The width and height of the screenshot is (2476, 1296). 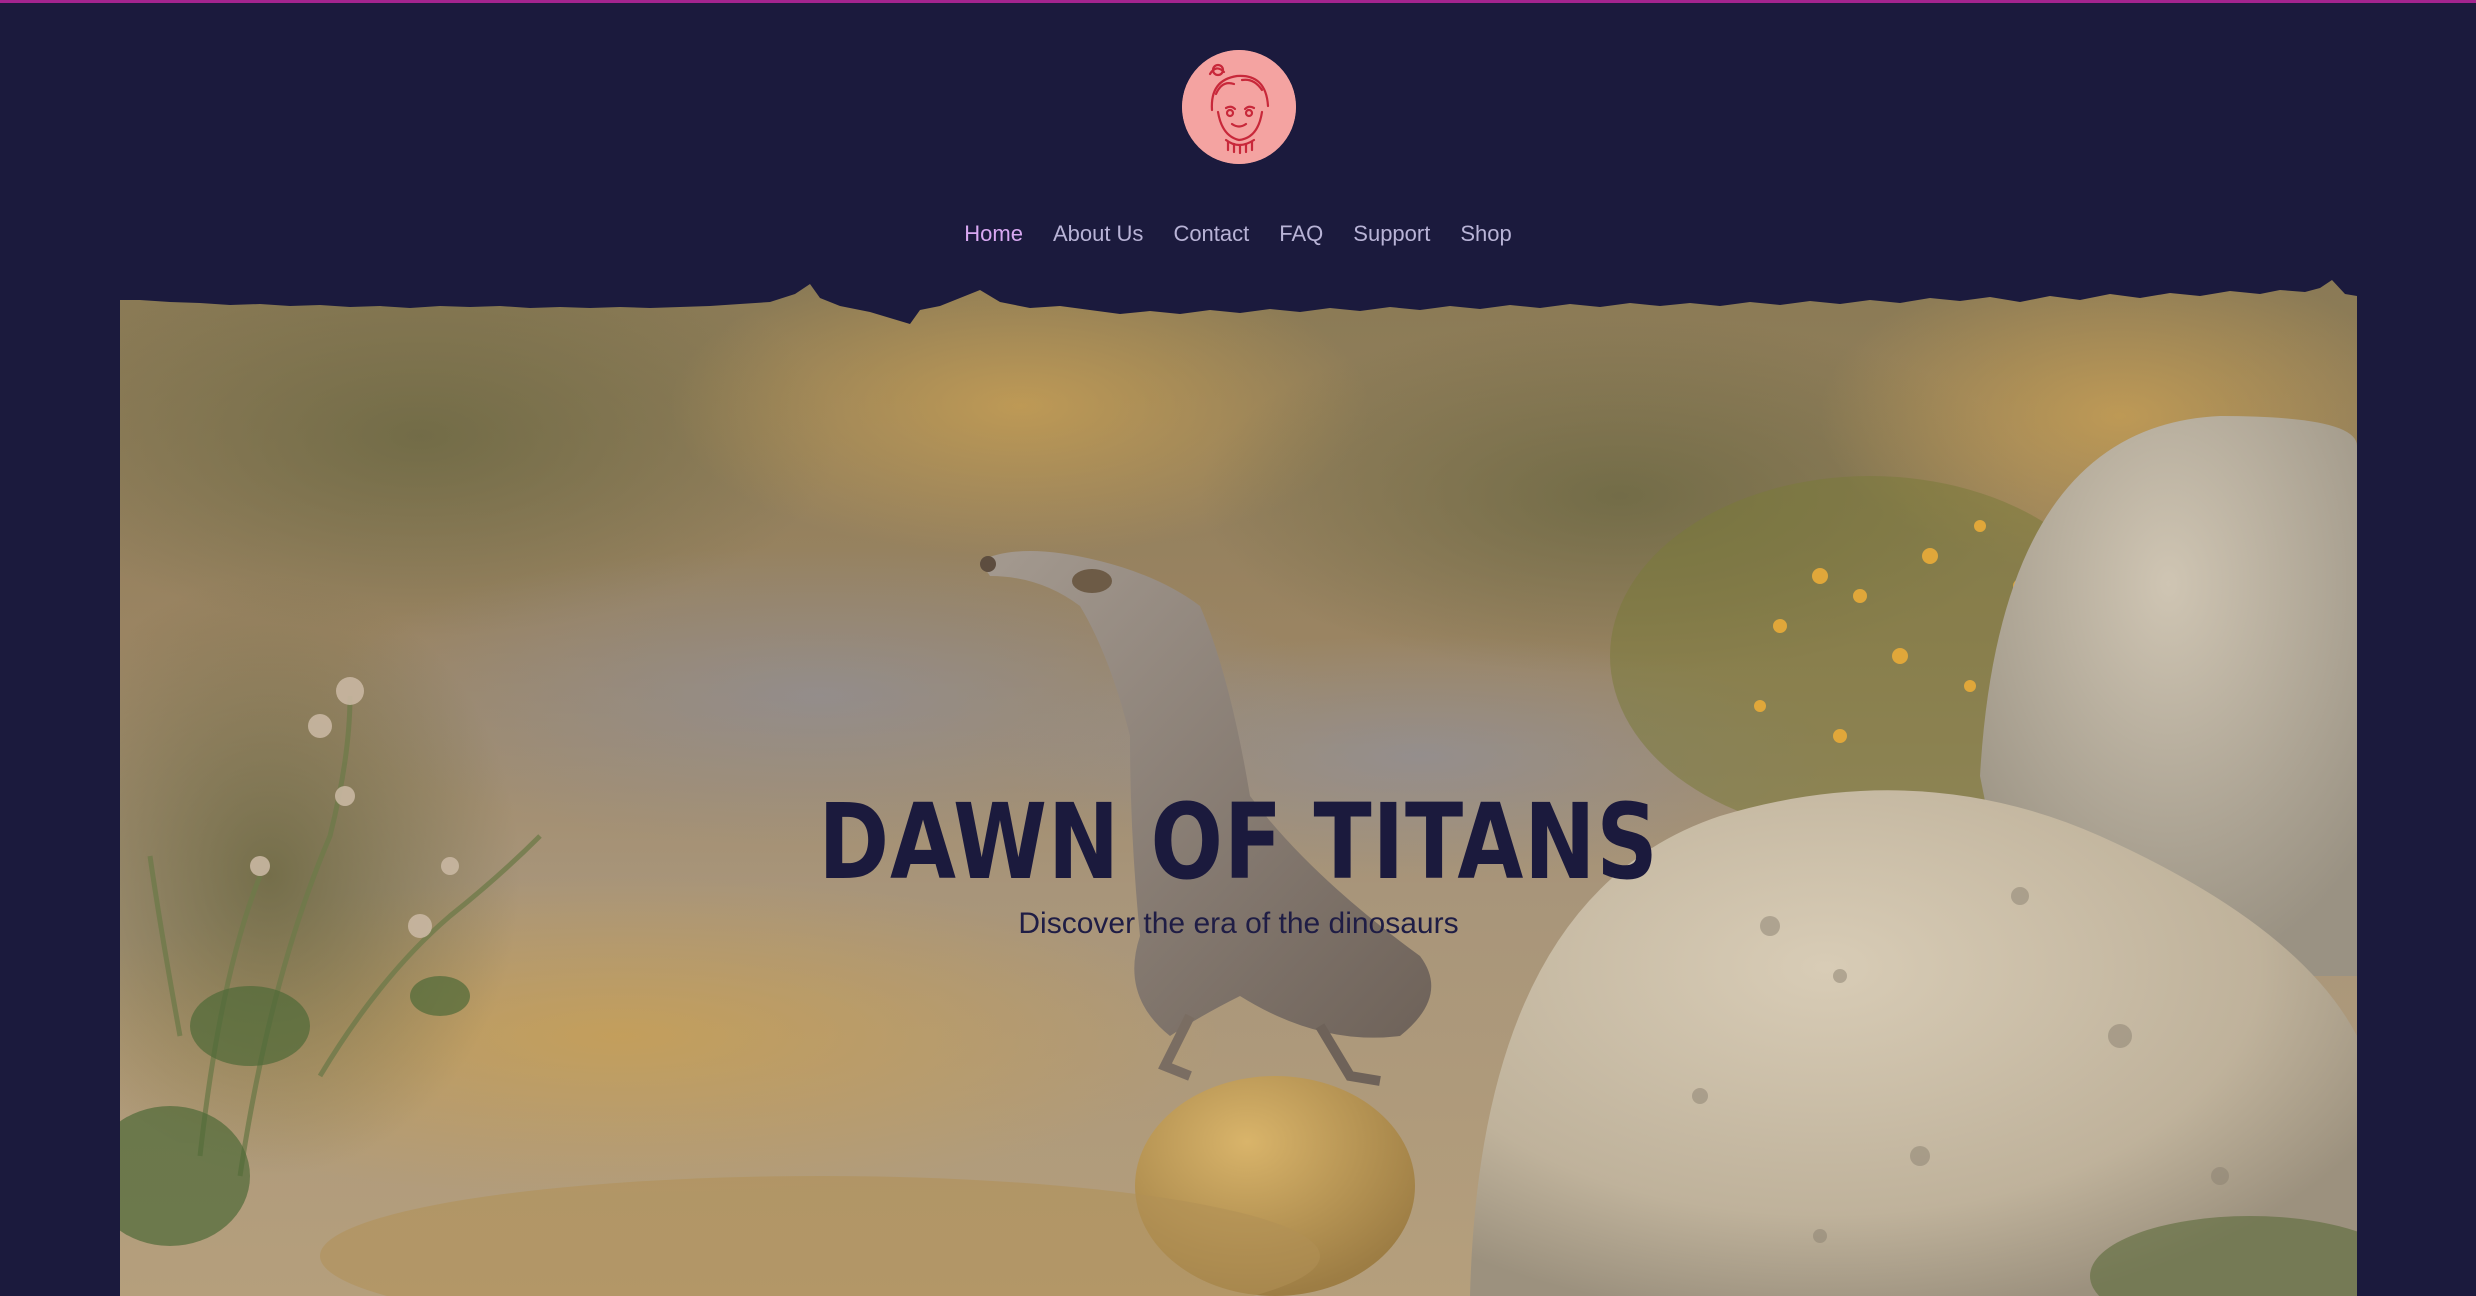 What do you see at coordinates (1238, 1) in the screenshot?
I see `top-accent-line` at bounding box center [1238, 1].